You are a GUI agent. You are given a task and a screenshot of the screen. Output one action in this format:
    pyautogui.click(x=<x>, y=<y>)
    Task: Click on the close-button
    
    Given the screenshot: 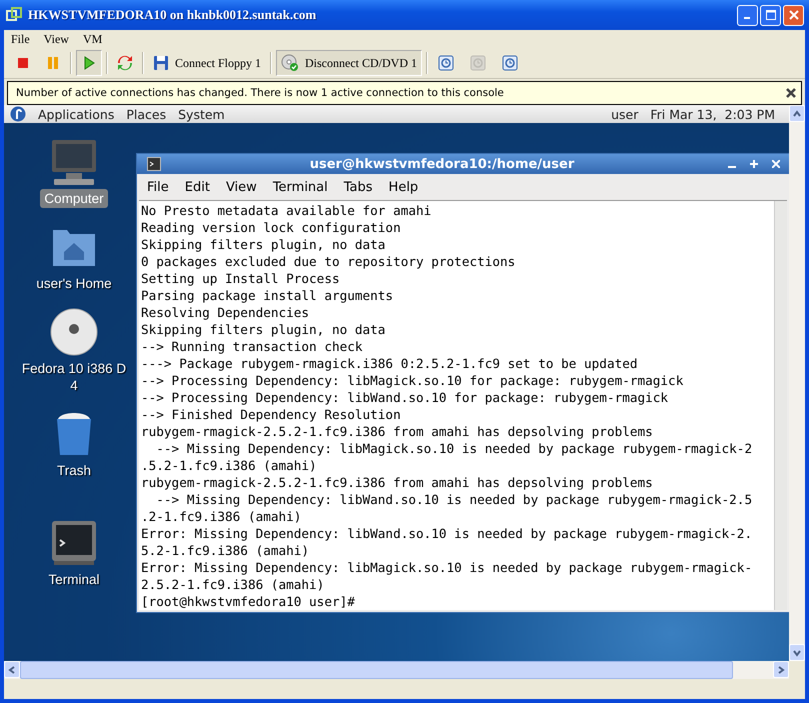 What is the action you would take?
    pyautogui.click(x=793, y=15)
    